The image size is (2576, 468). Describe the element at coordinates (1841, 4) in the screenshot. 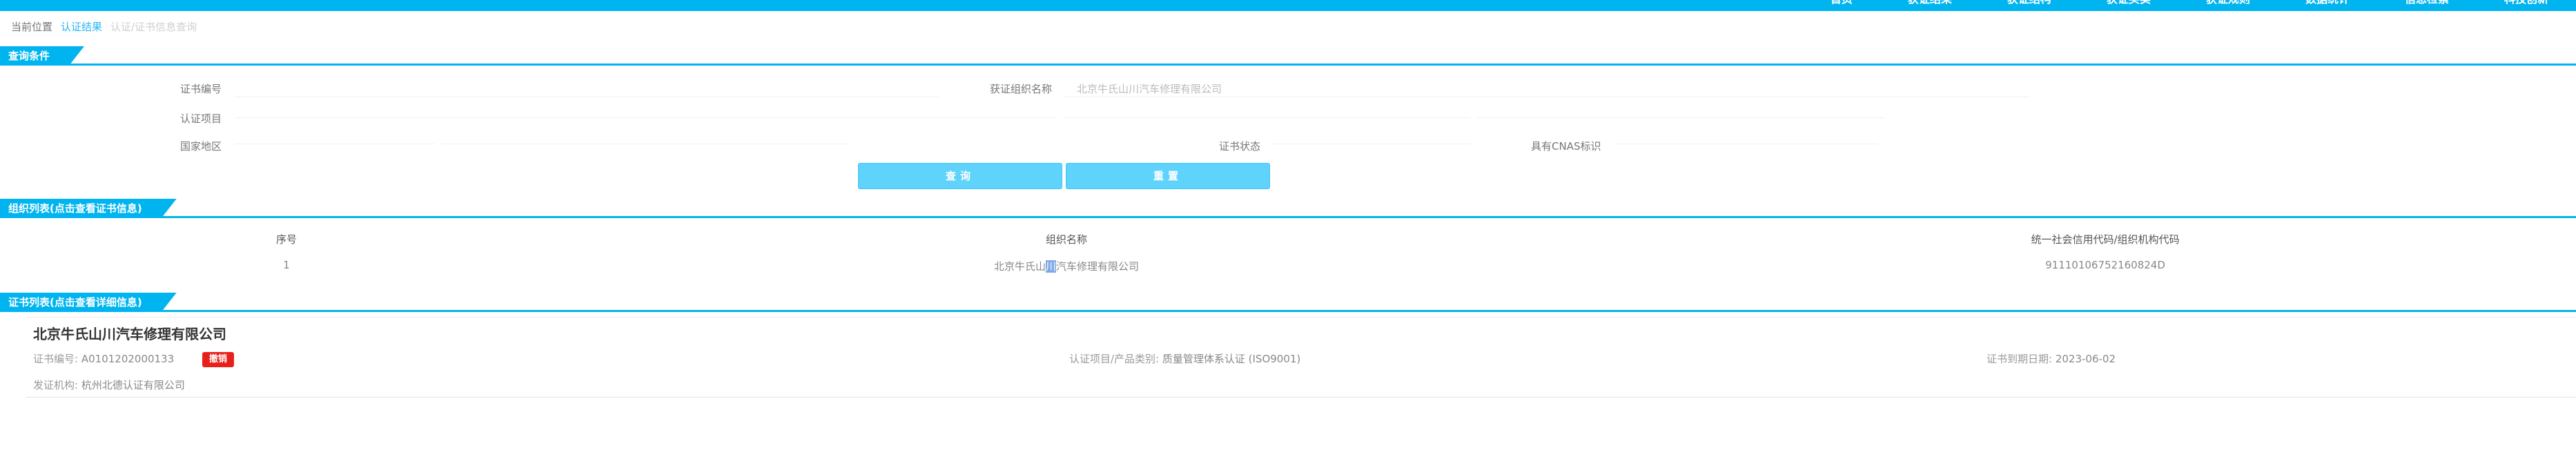

I see `nav-item-home: 首页` at that location.